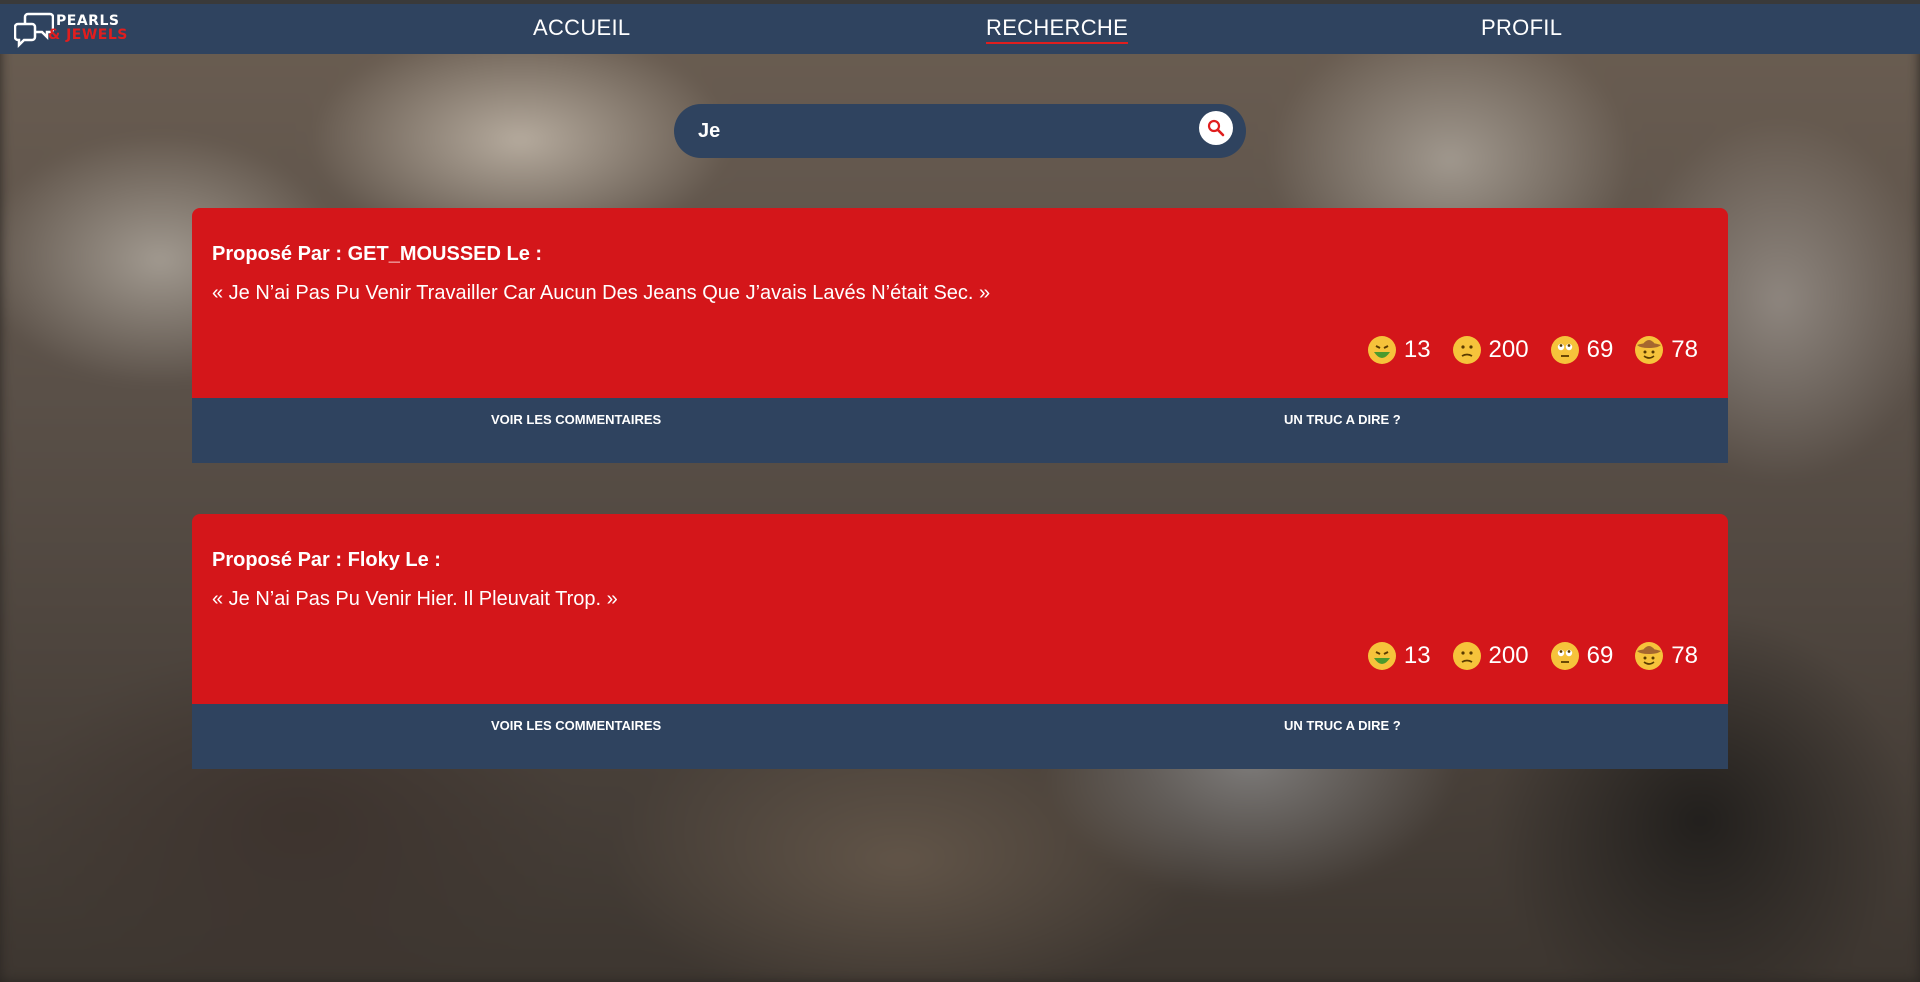  I want to click on post-author: Proposé Par : GET_MOUSSED Le :, so click(377, 254).